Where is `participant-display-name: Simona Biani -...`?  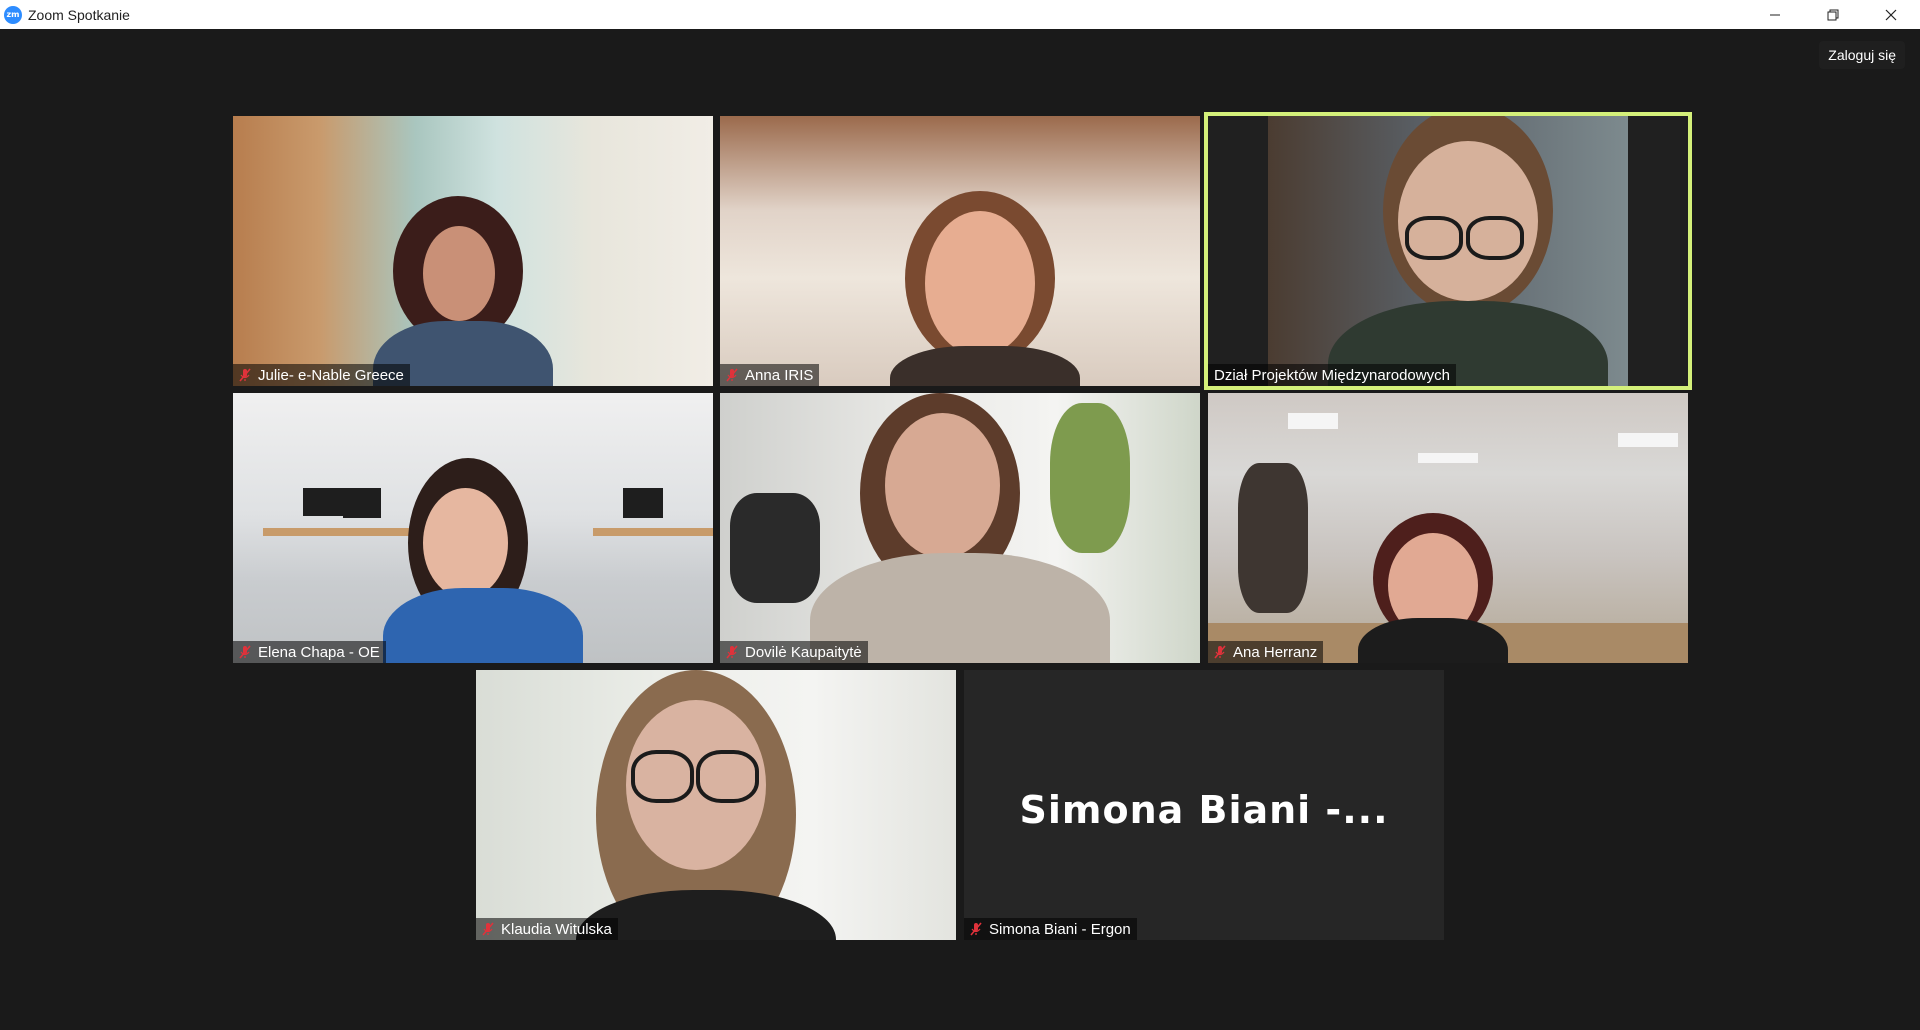
participant-display-name: Simona Biani -... is located at coordinates (1204, 810).